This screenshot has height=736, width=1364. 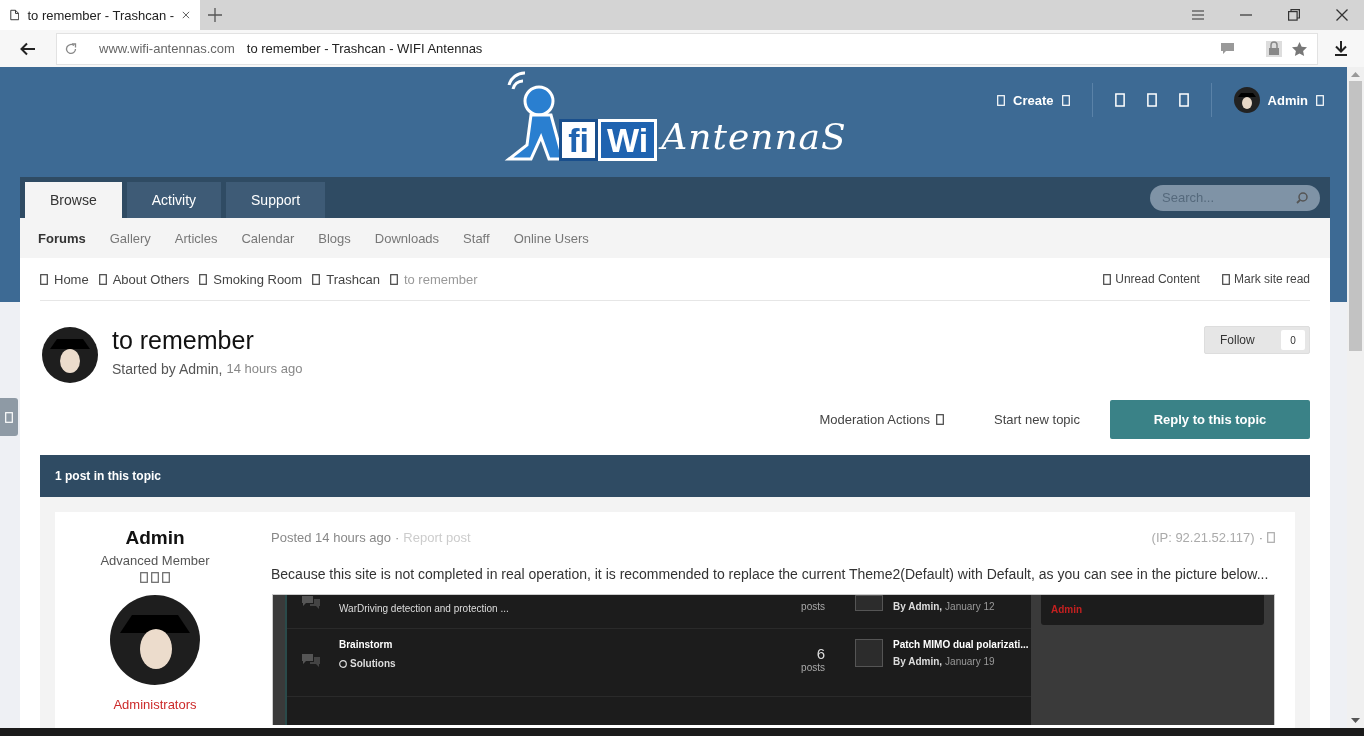 What do you see at coordinates (155, 560) in the screenshot?
I see `author-rank: Advanced Member` at bounding box center [155, 560].